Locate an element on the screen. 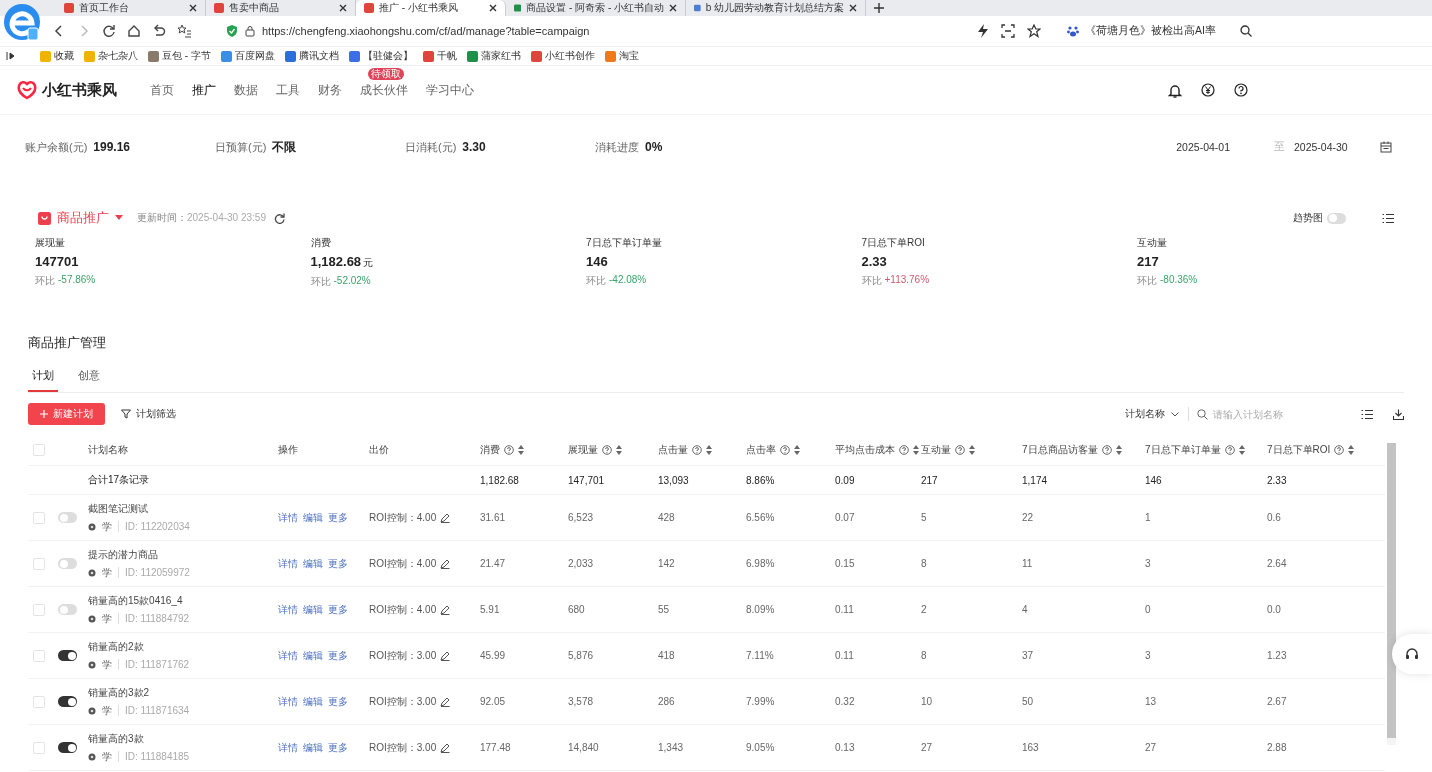  favorites-icon is located at coordinates (184, 31).